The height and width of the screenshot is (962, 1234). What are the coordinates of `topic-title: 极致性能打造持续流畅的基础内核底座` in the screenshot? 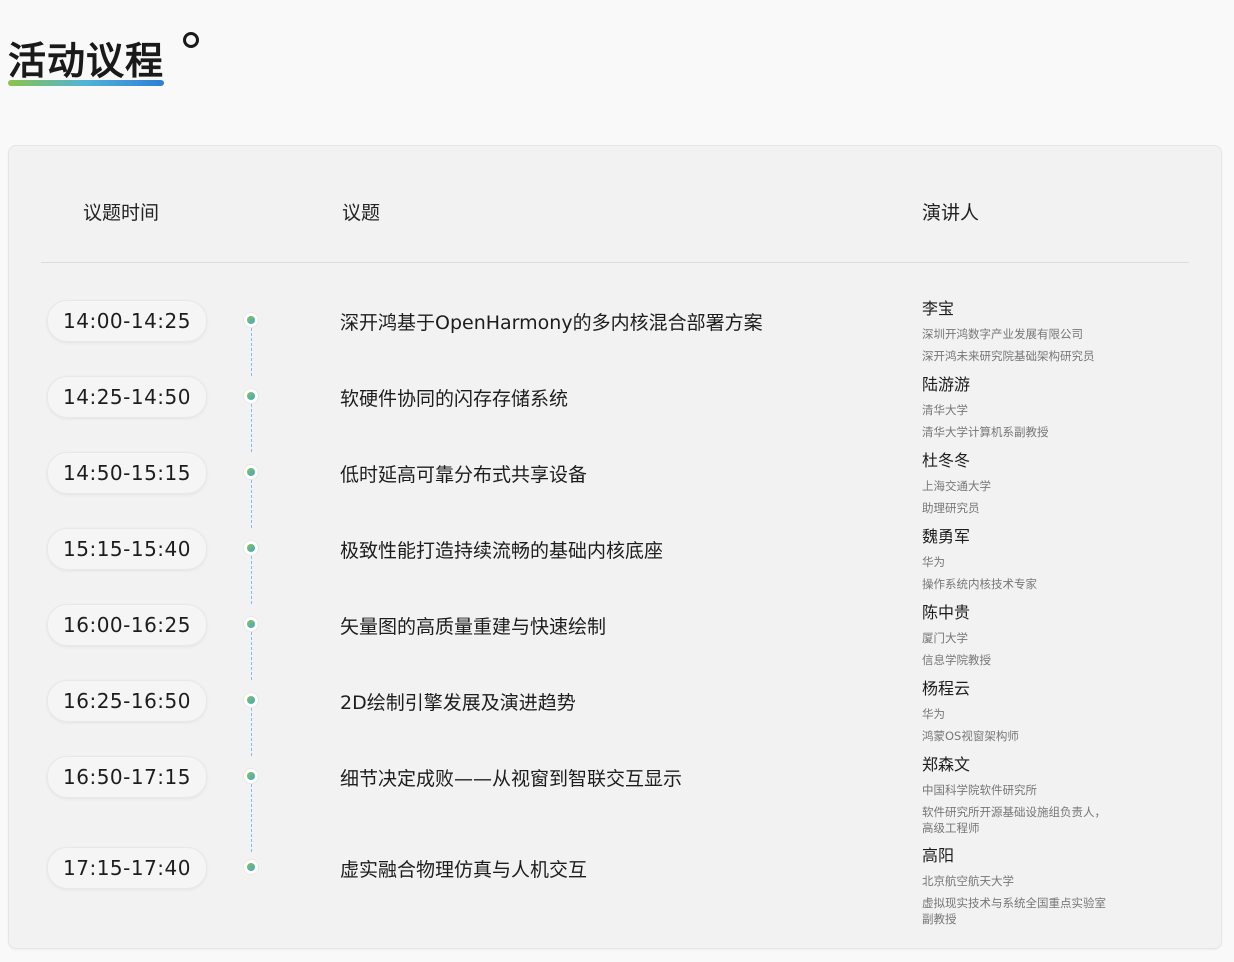 It's located at (502, 551).